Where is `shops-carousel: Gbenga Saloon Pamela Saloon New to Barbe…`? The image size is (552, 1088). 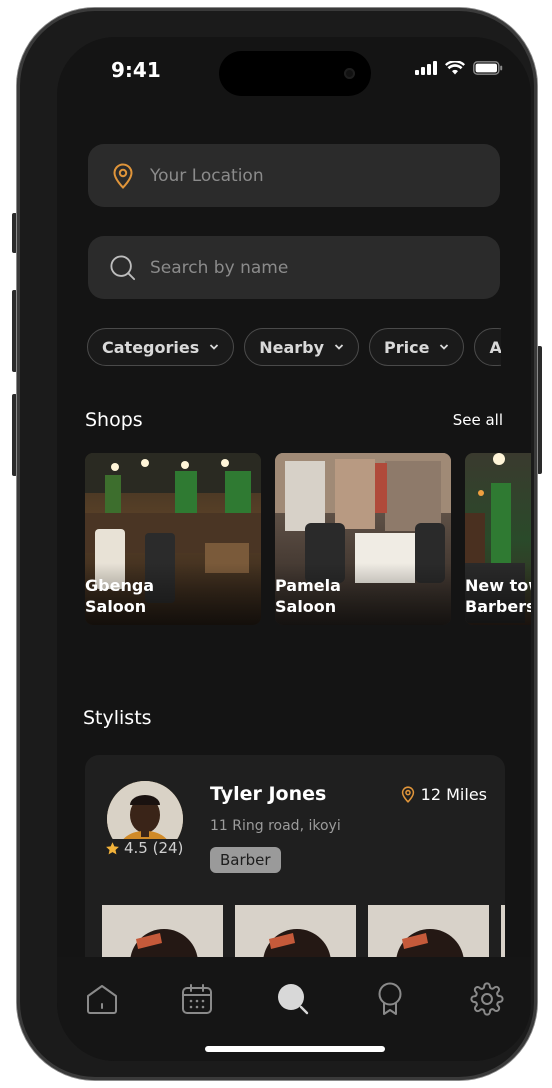 shops-carousel: Gbenga Saloon Pamela Saloon New to Barbe… is located at coordinates (308, 539).